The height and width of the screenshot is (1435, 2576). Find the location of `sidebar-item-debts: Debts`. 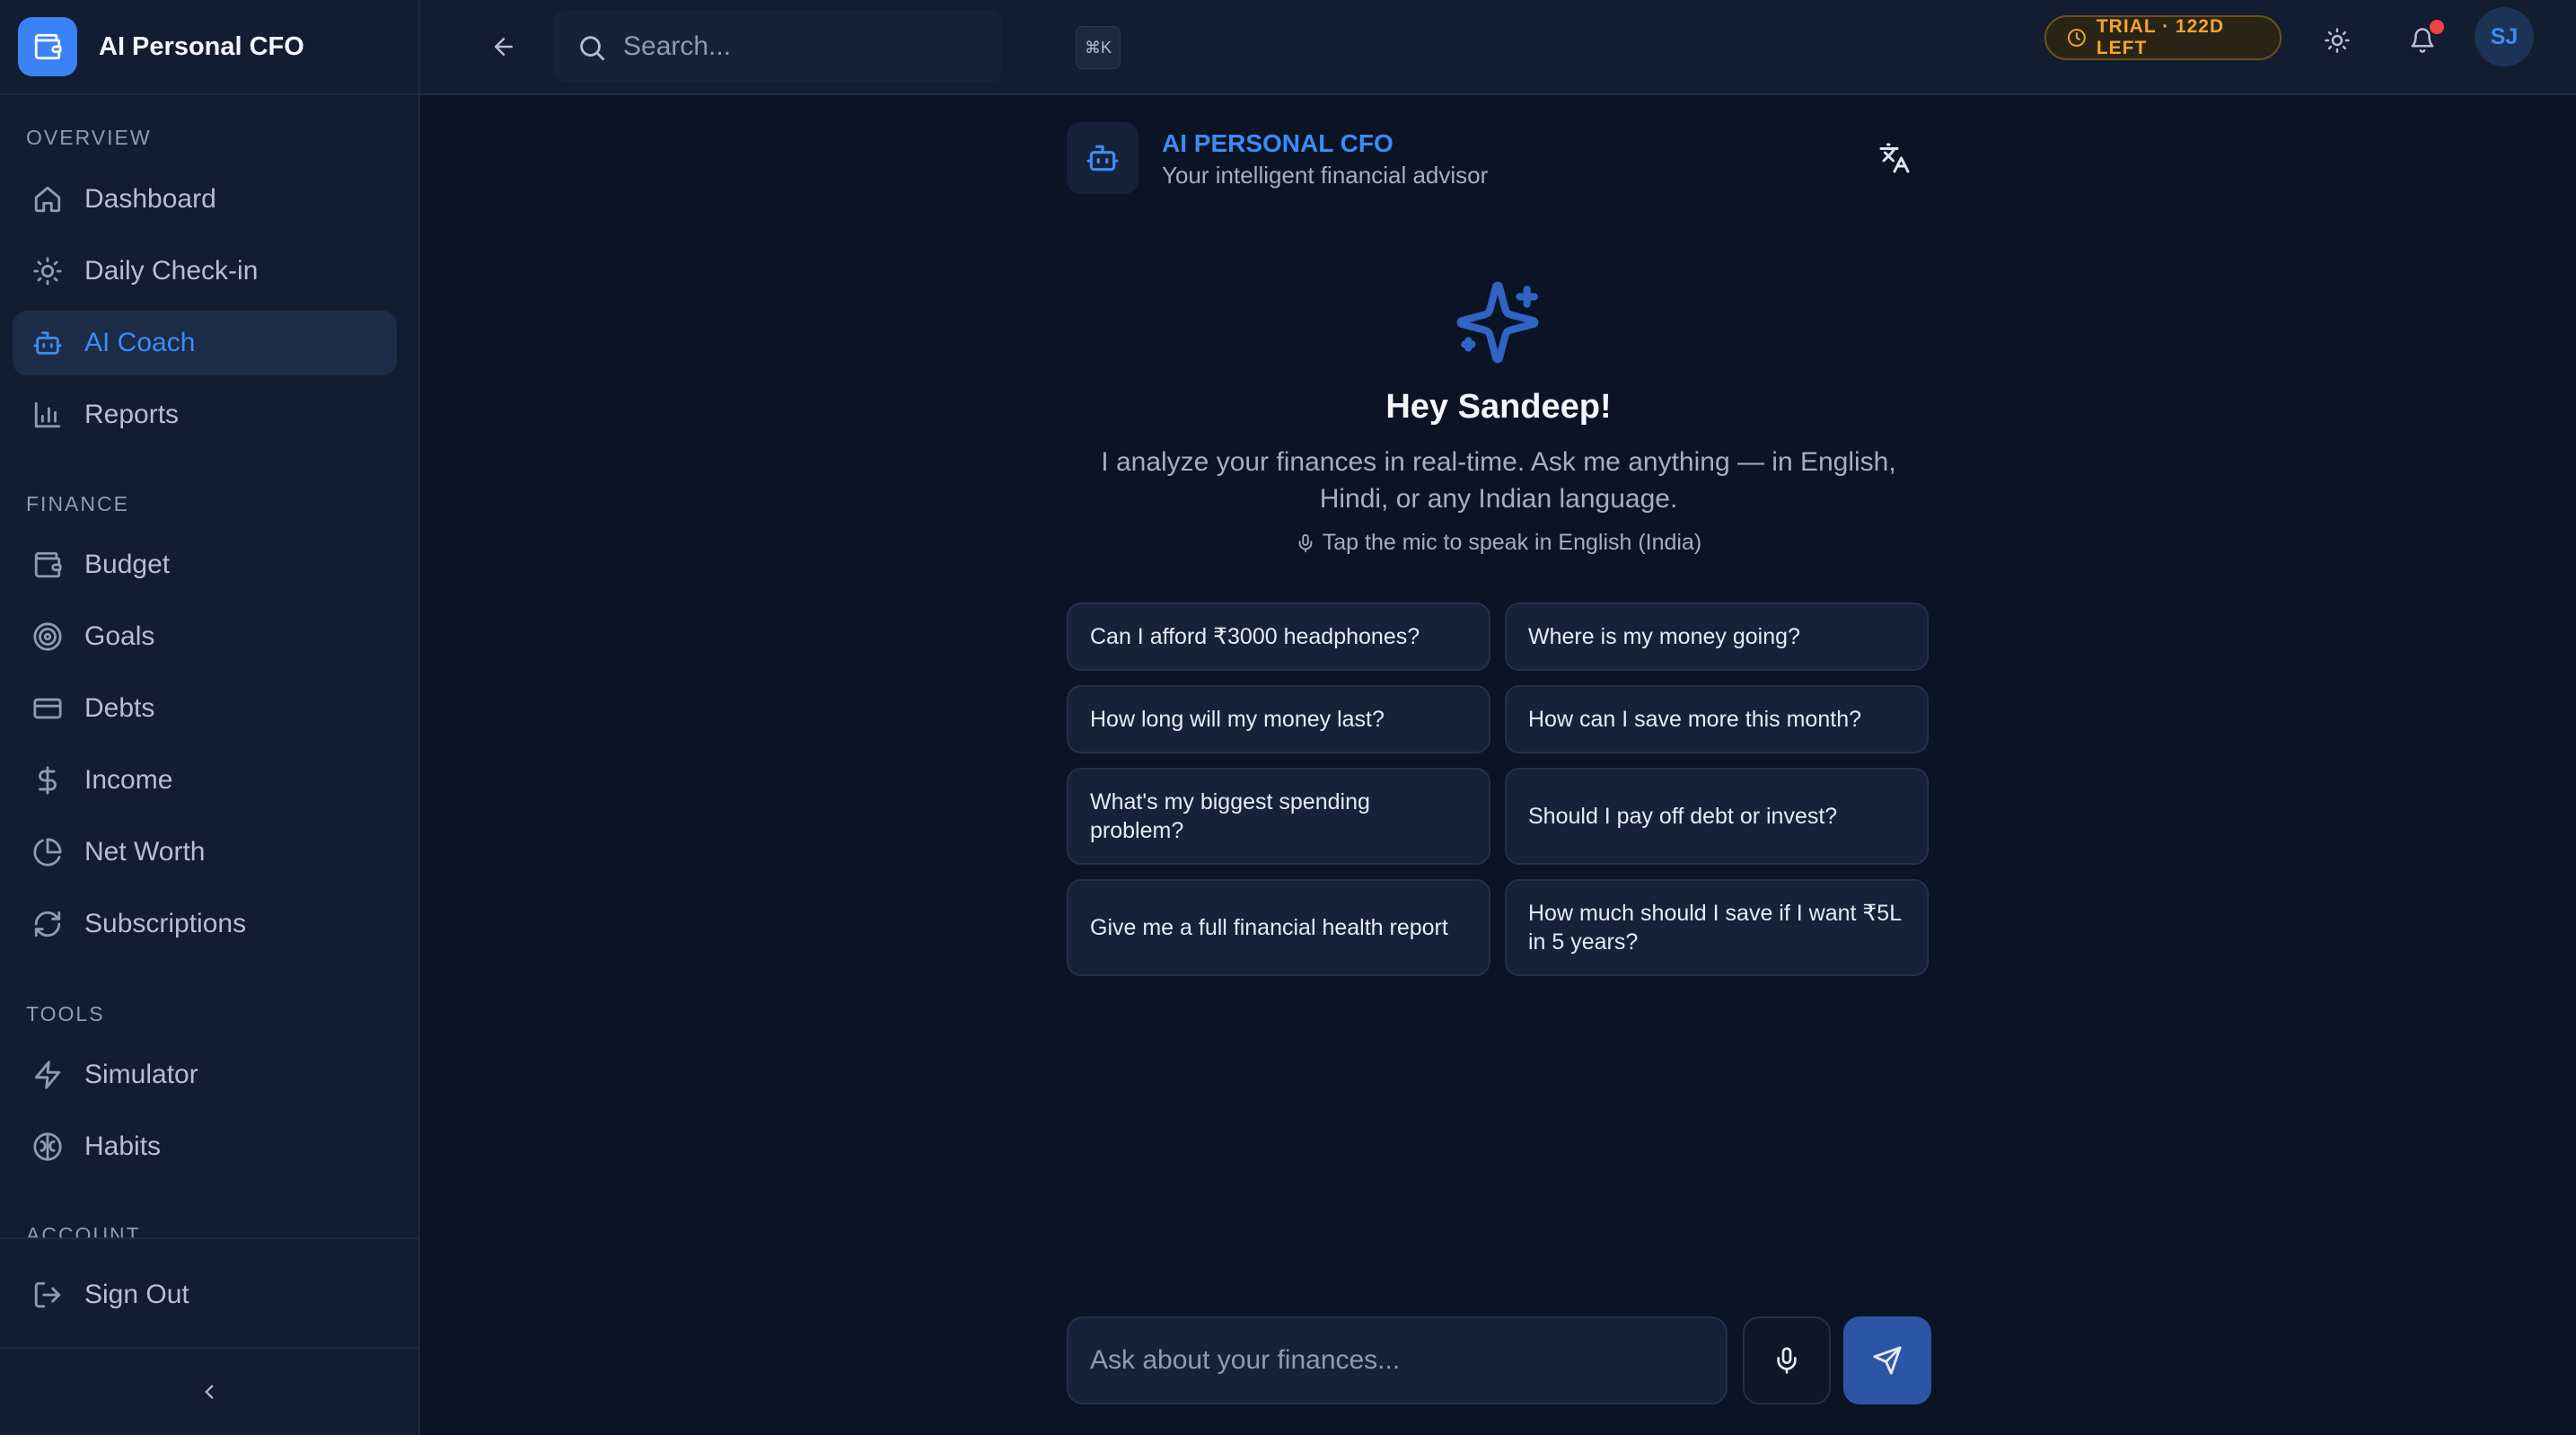

sidebar-item-debts: Debts is located at coordinates (205, 708).